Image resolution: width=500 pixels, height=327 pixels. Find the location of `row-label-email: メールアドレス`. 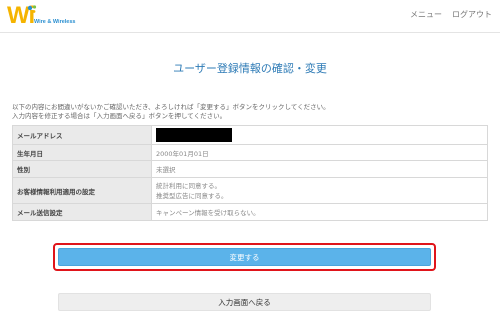

row-label-email: メールアドレス is located at coordinates (82, 135).